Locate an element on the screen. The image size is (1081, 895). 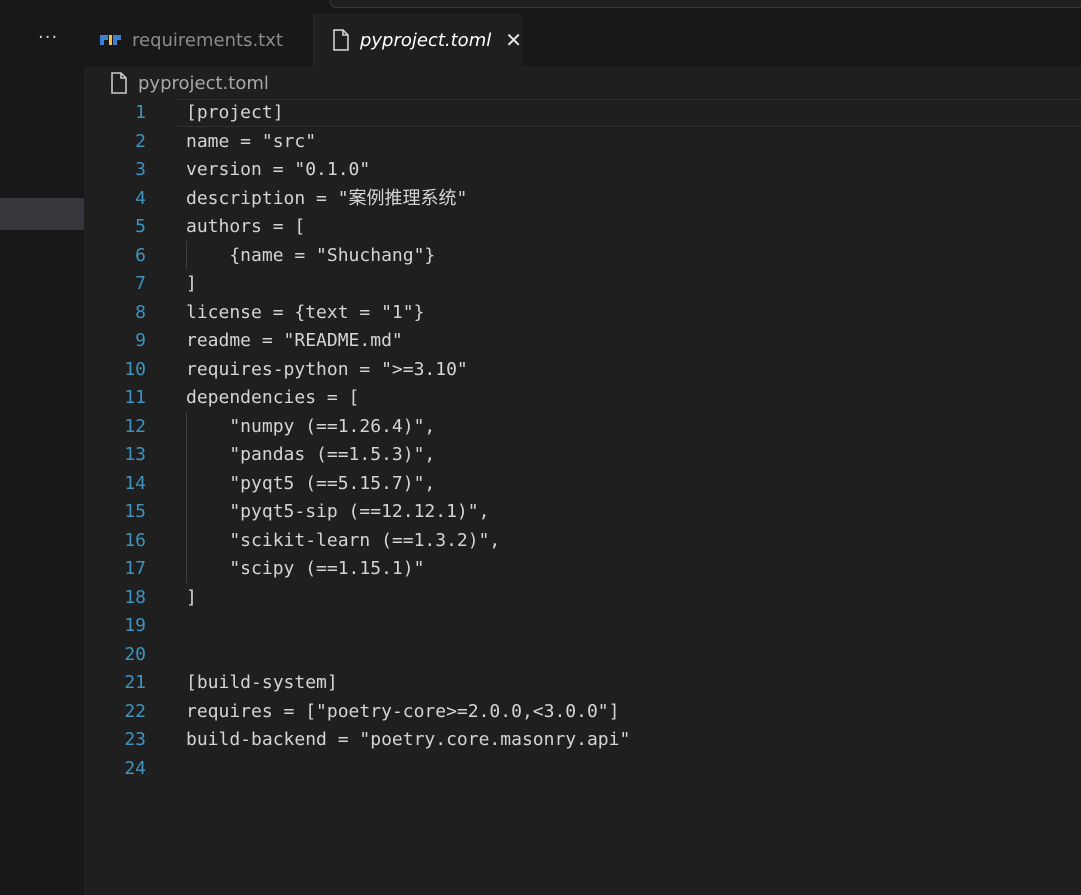
line-text: license = {text = "1"} is located at coordinates (305, 312).